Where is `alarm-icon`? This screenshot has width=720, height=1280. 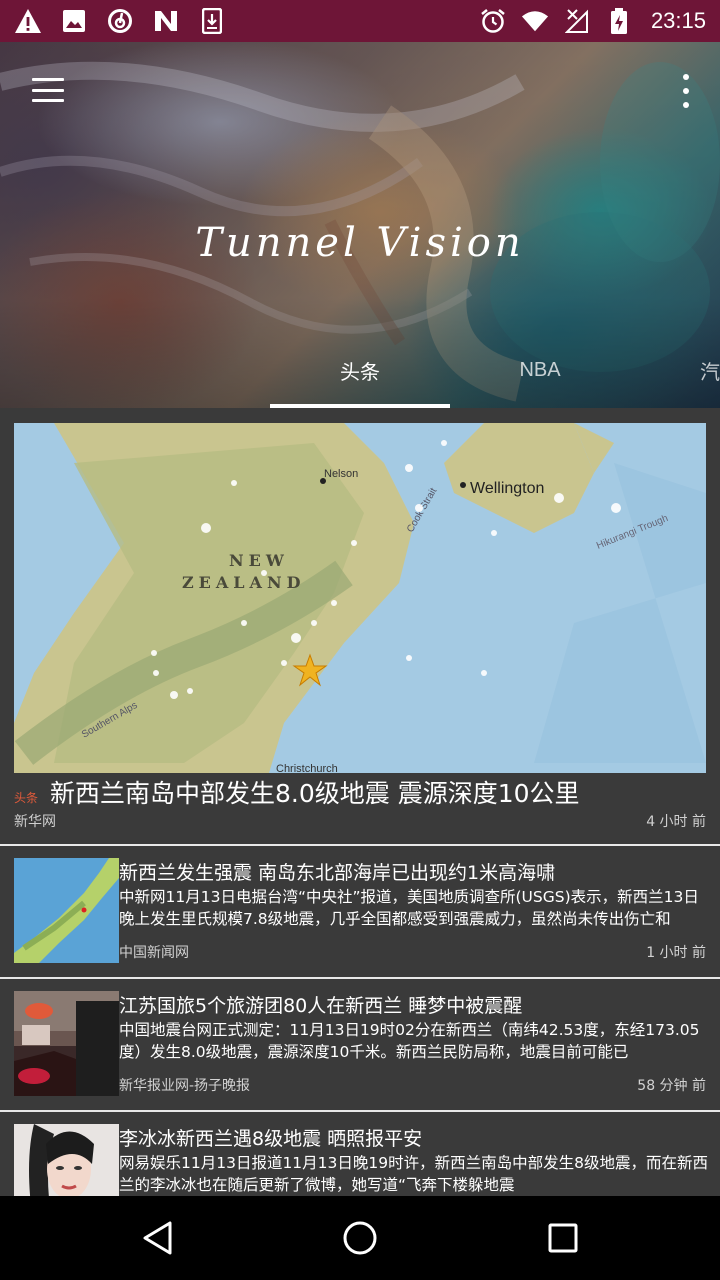
alarm-icon is located at coordinates (493, 21).